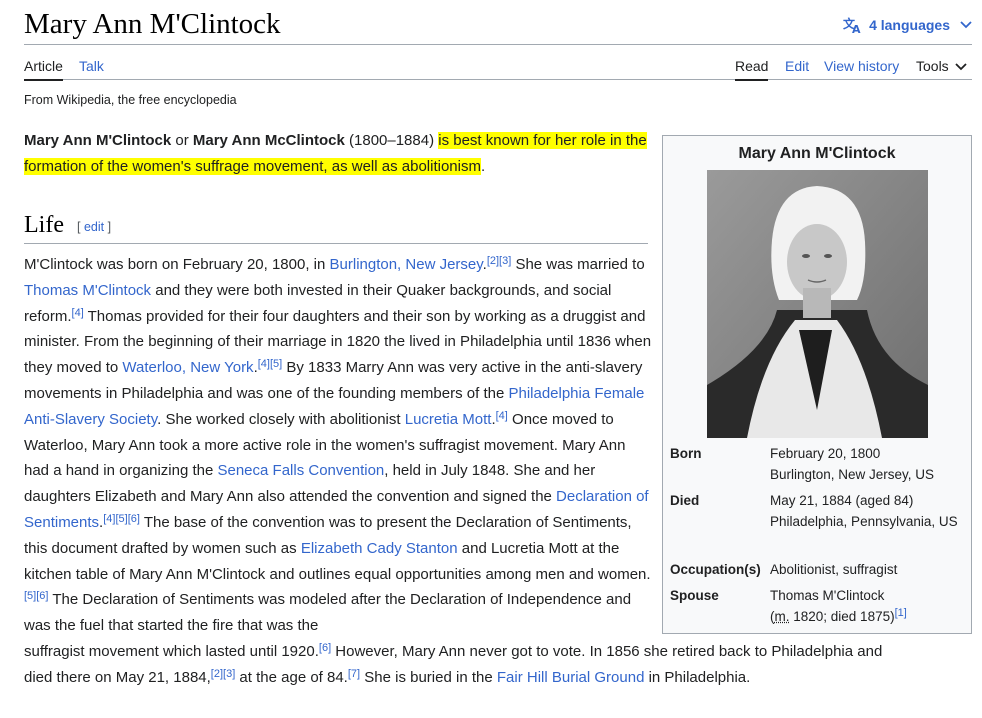  I want to click on text: . She worked closely with abolitionist, so click(281, 419).